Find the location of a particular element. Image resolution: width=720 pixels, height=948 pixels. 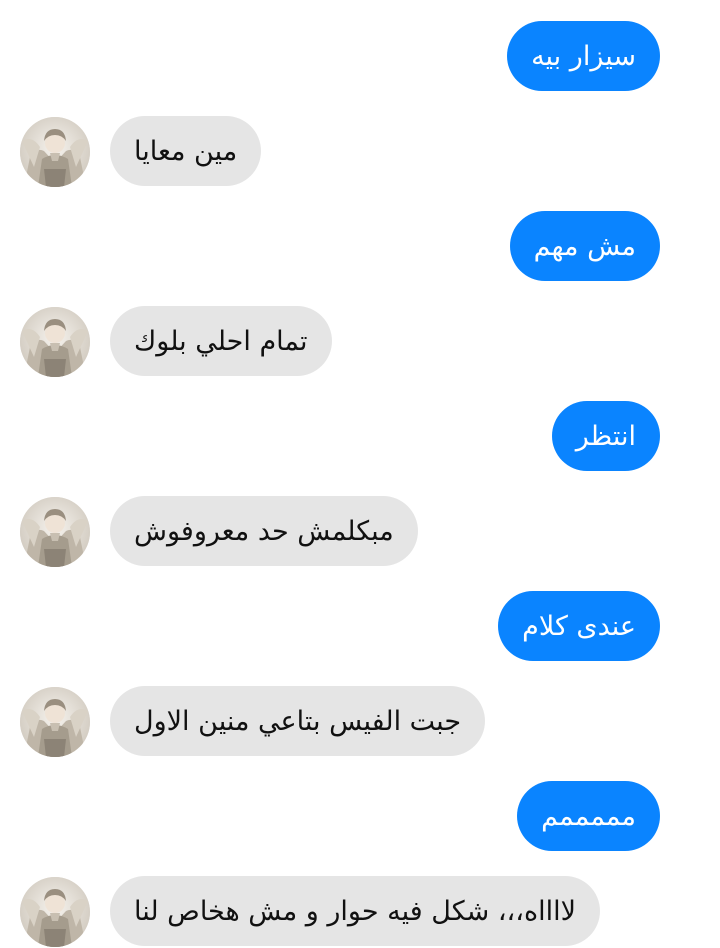

message-bubble-outgoing: انتظر is located at coordinates (605, 436).